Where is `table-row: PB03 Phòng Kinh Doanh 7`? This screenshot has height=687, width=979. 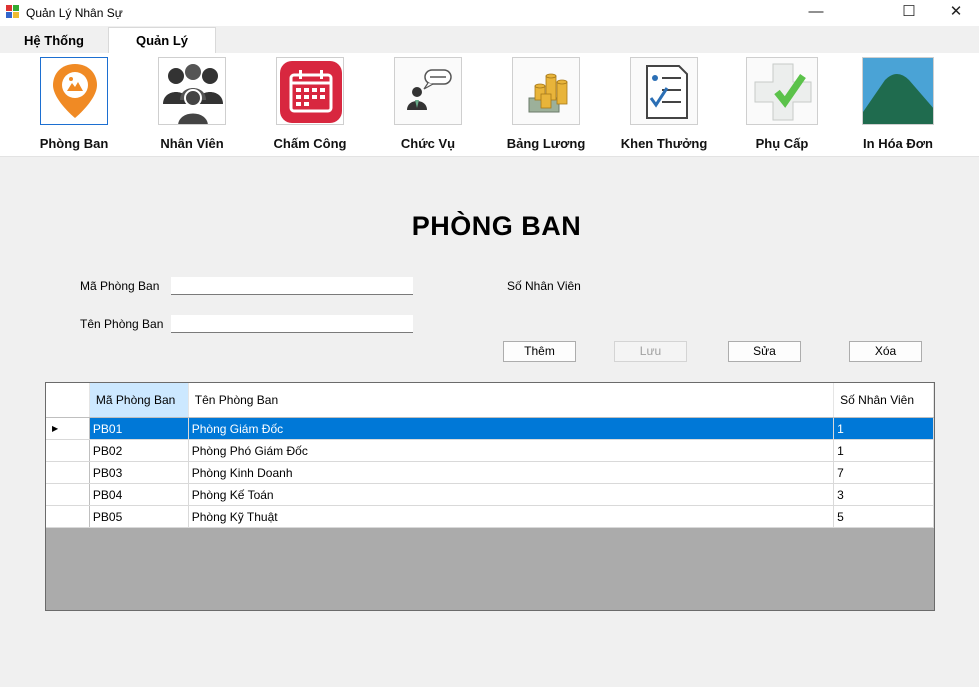 table-row: PB03 Phòng Kinh Doanh 7 is located at coordinates (490, 472).